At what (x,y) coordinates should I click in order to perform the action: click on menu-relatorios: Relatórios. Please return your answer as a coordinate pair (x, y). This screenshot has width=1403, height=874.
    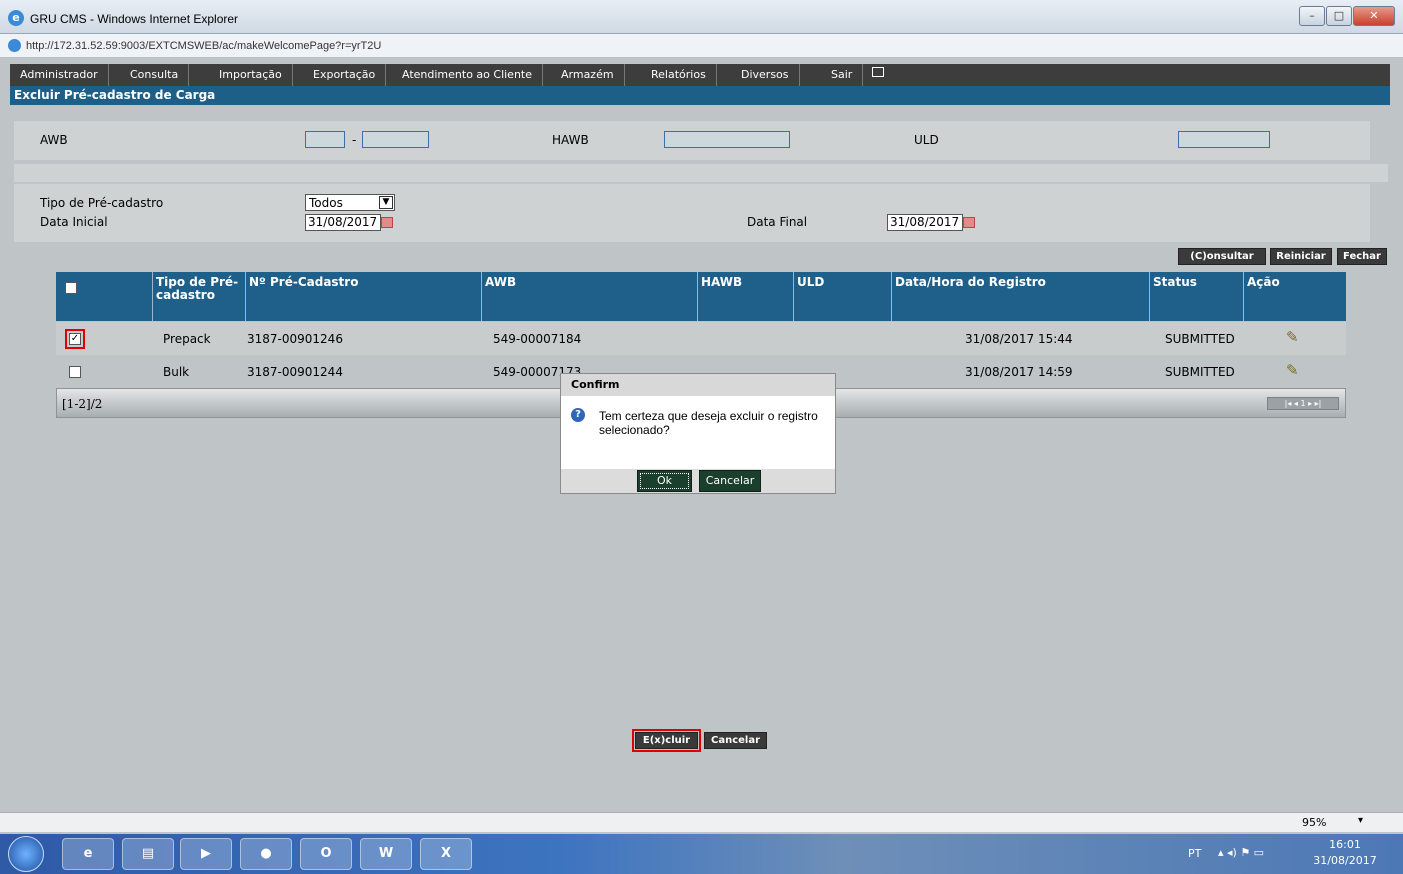
    Looking at the image, I should click on (679, 75).